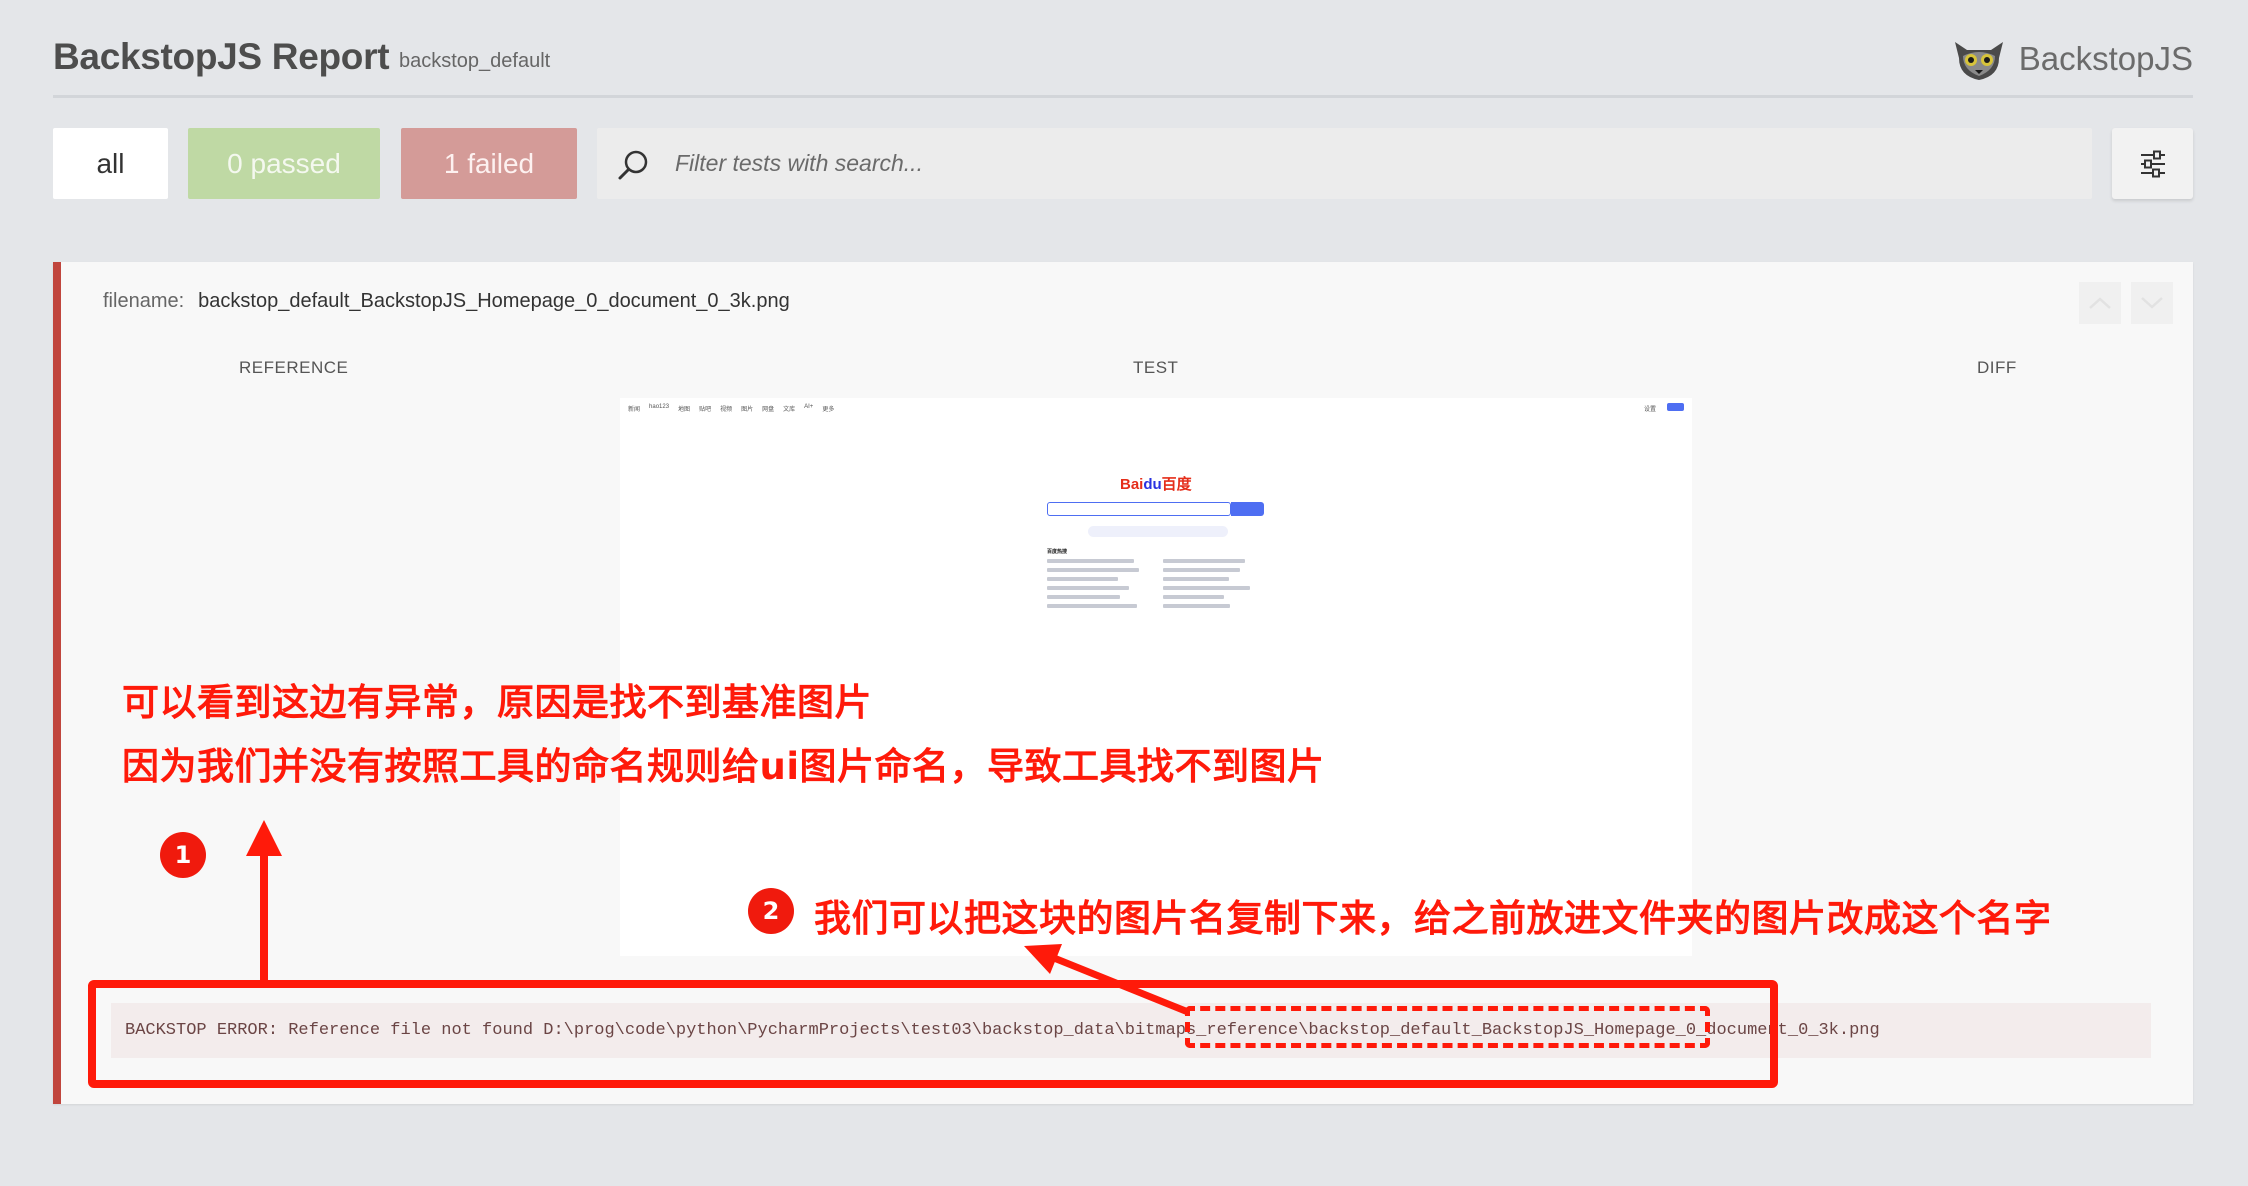  I want to click on arrow-up-to-text, so click(264, 900).